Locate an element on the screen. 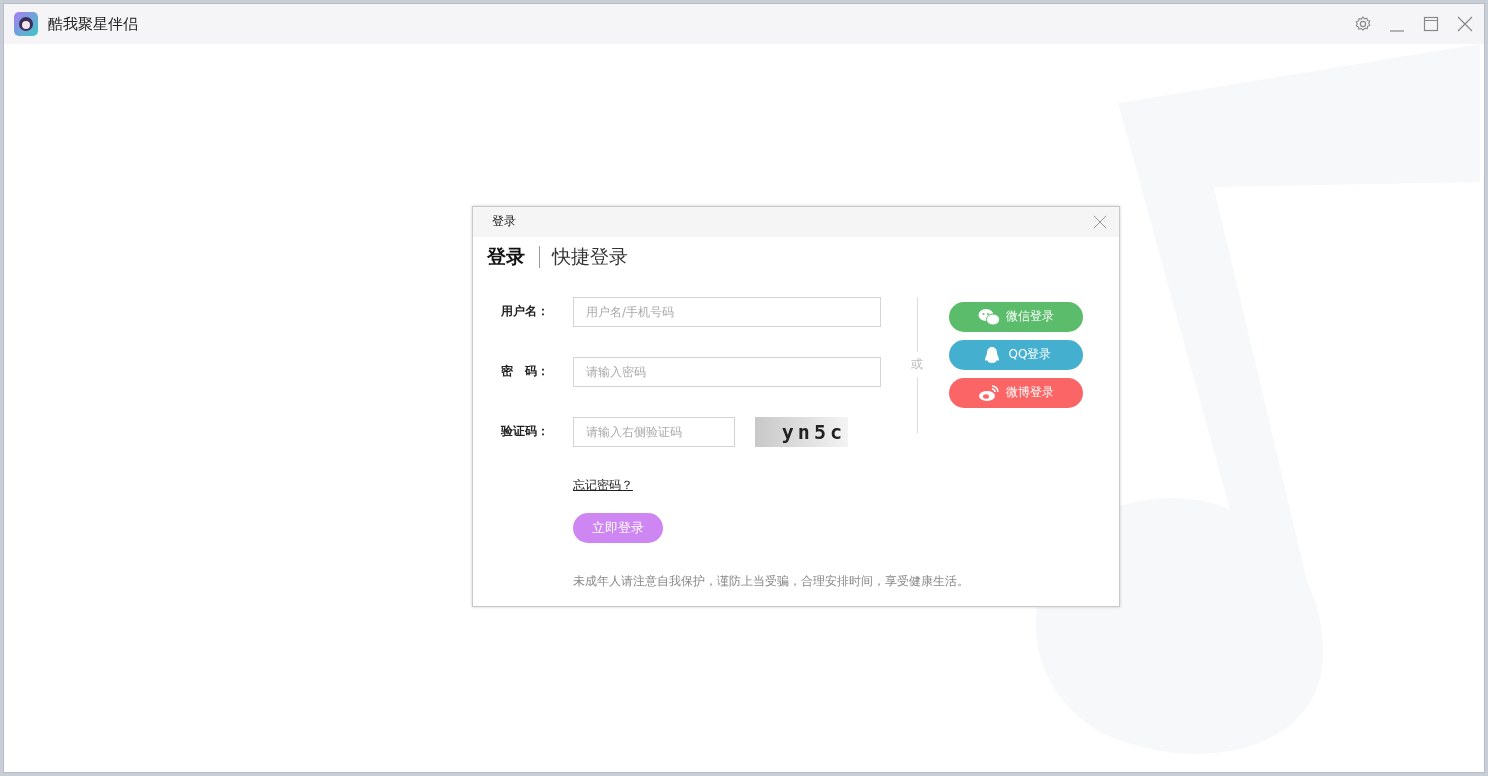 The image size is (1488, 776). weibo-eye-icon is located at coordinates (989, 392).